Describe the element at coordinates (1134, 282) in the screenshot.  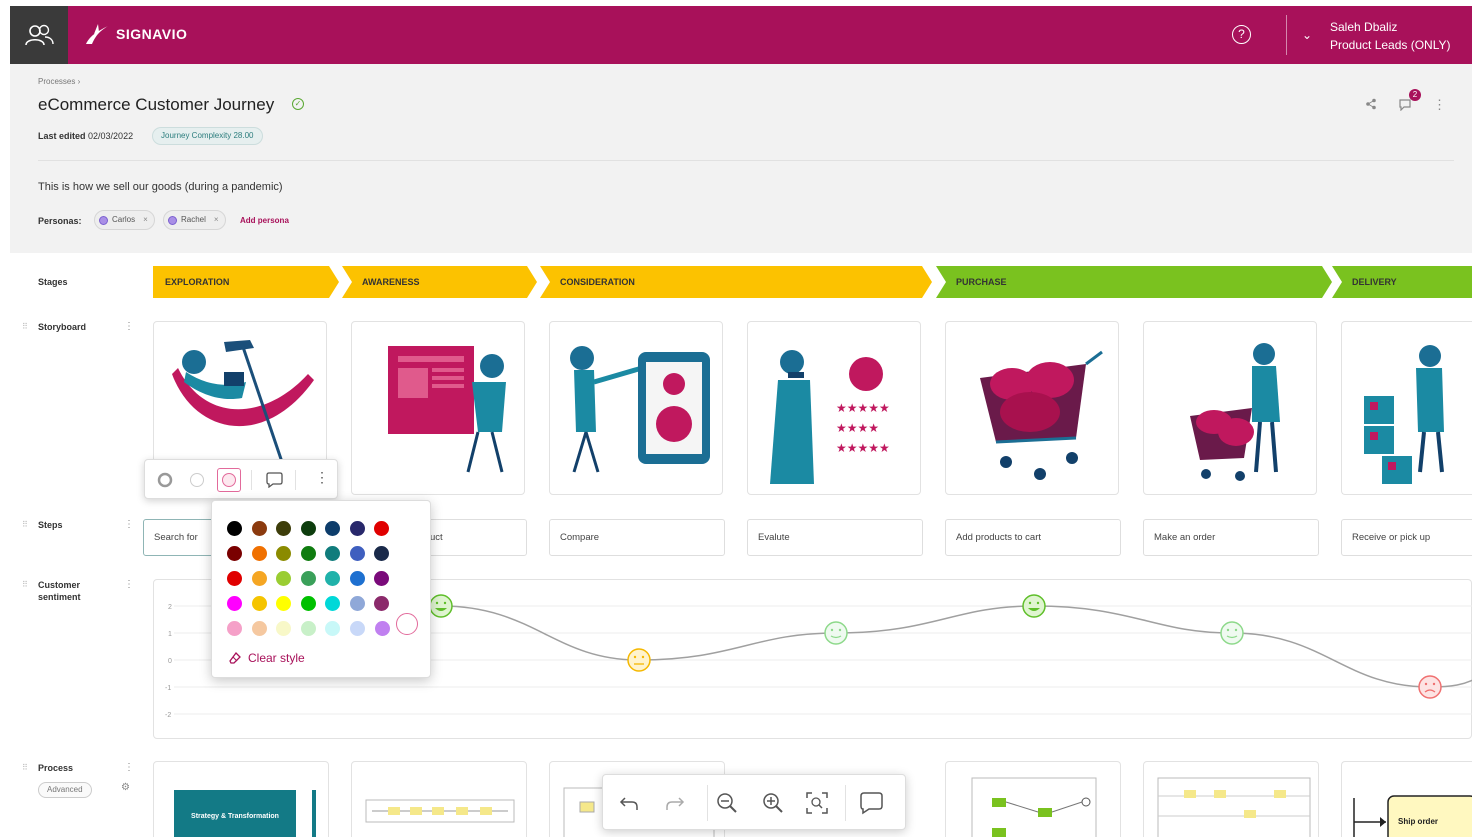
I see `stage-purchase: PURCHASE` at that location.